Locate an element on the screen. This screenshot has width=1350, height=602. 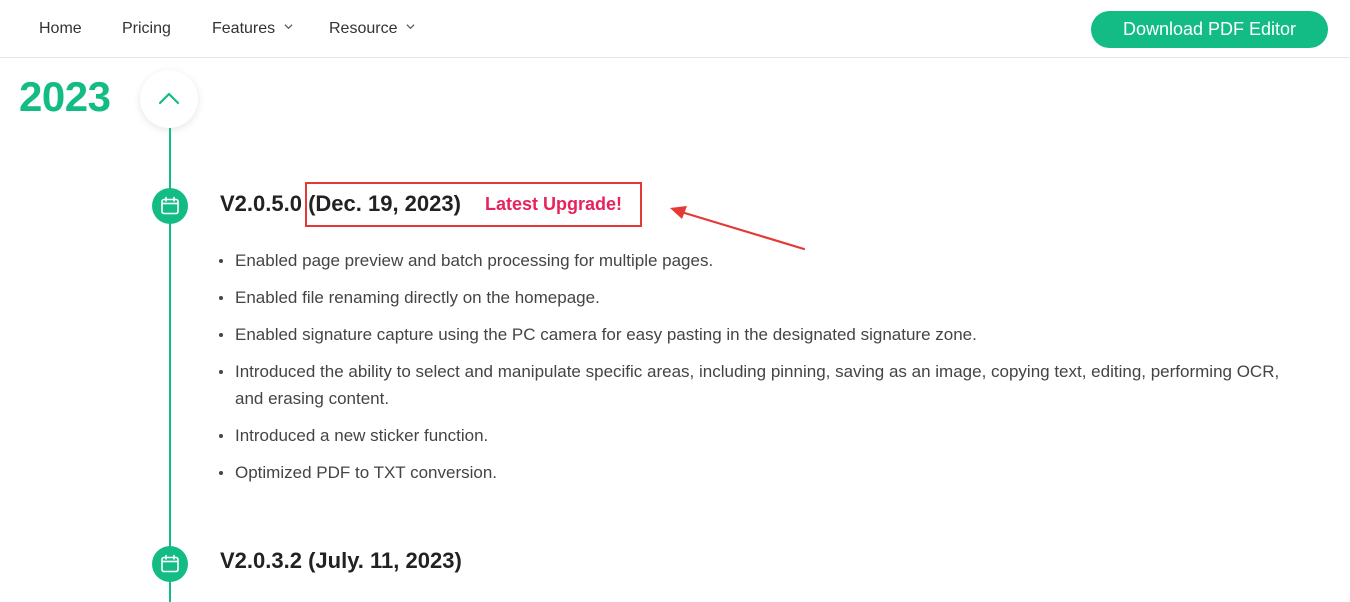
nav-features-label: Features is located at coordinates (244, 28).